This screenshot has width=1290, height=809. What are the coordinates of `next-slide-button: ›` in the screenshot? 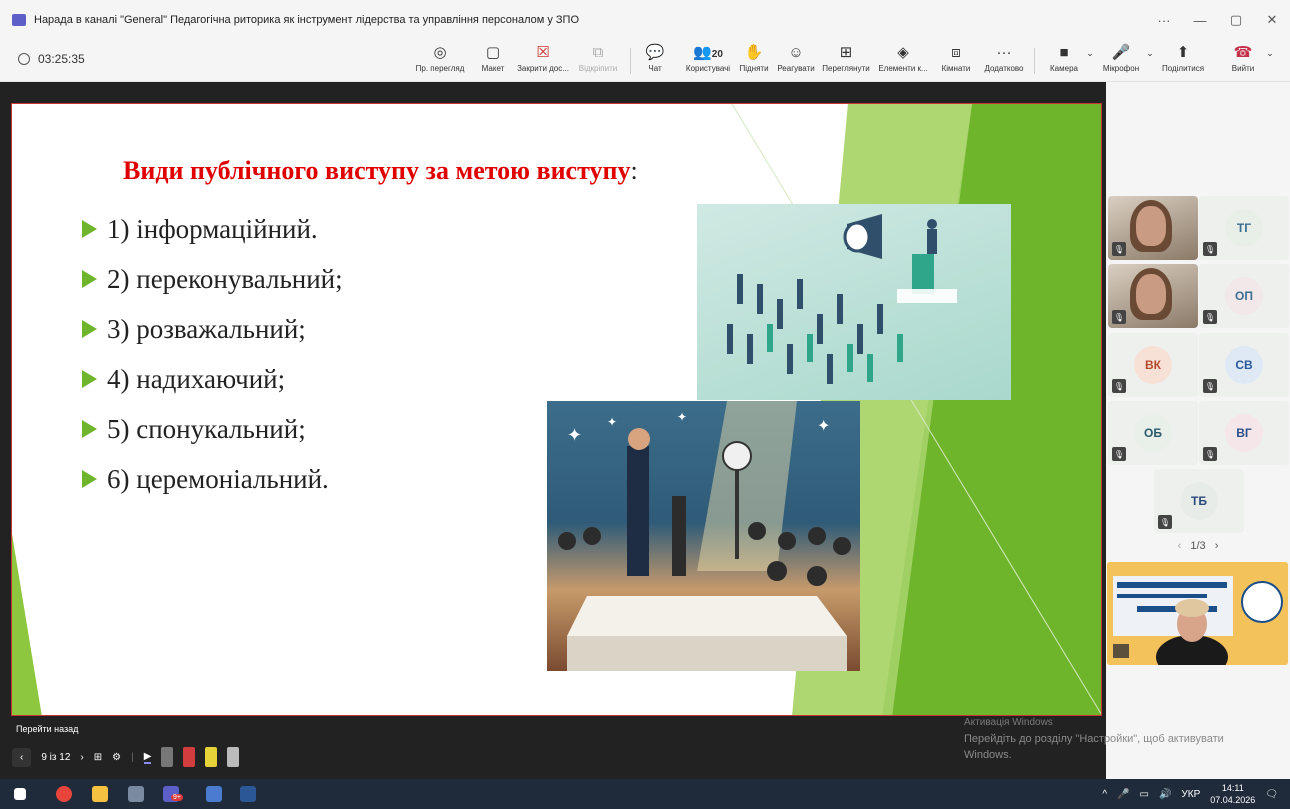 It's located at (81, 757).